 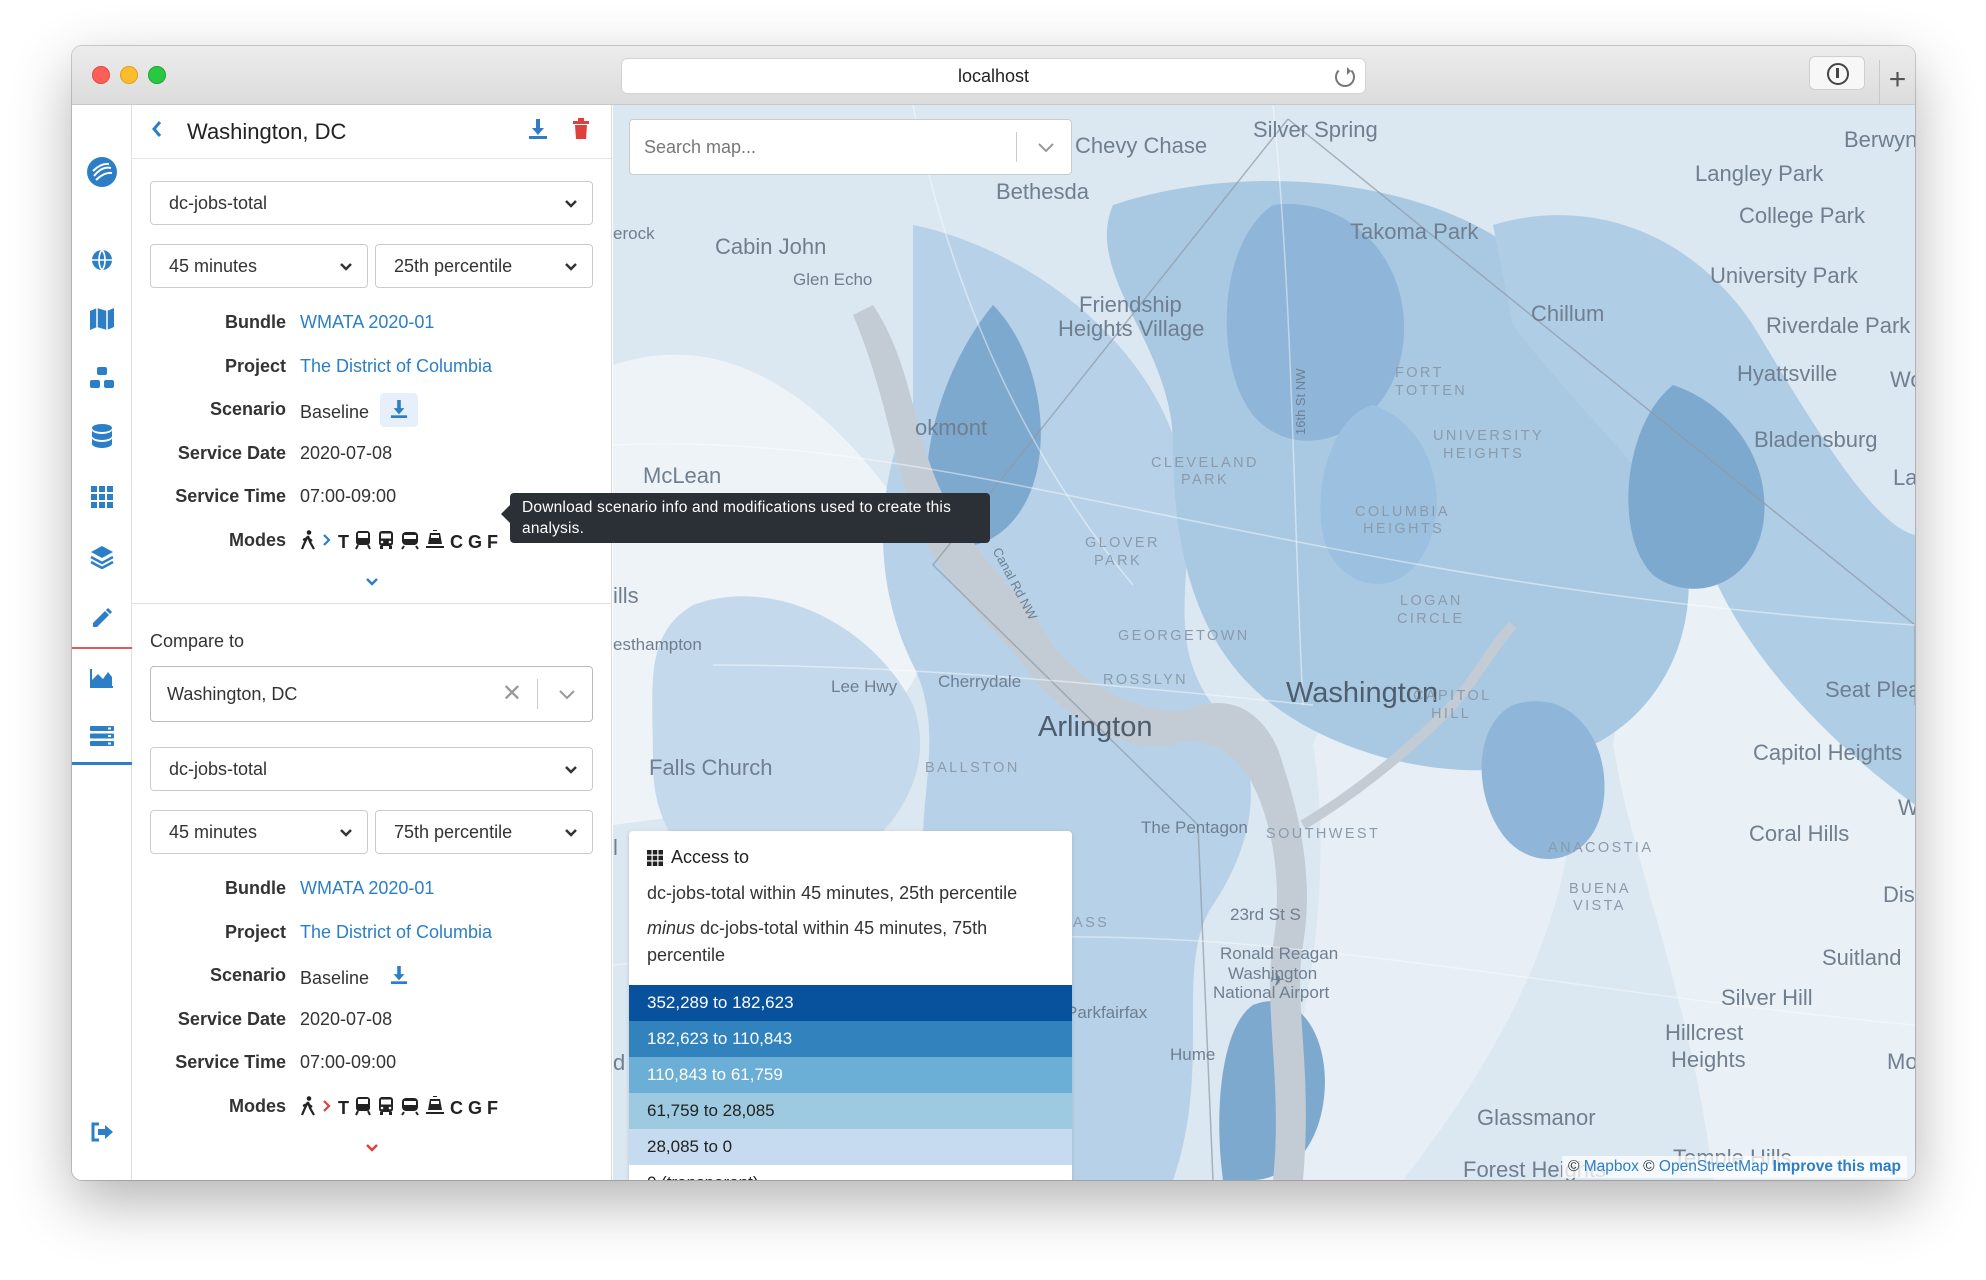 What do you see at coordinates (1265, 914) in the screenshot?
I see `map-label: 23rd St S` at bounding box center [1265, 914].